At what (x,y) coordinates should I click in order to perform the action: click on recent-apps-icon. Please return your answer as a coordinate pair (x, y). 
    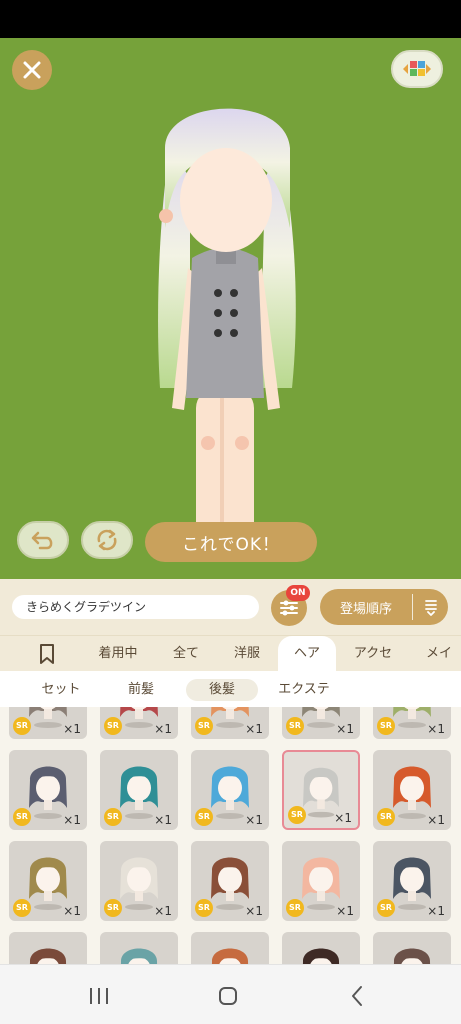
    Looking at the image, I should click on (99, 996).